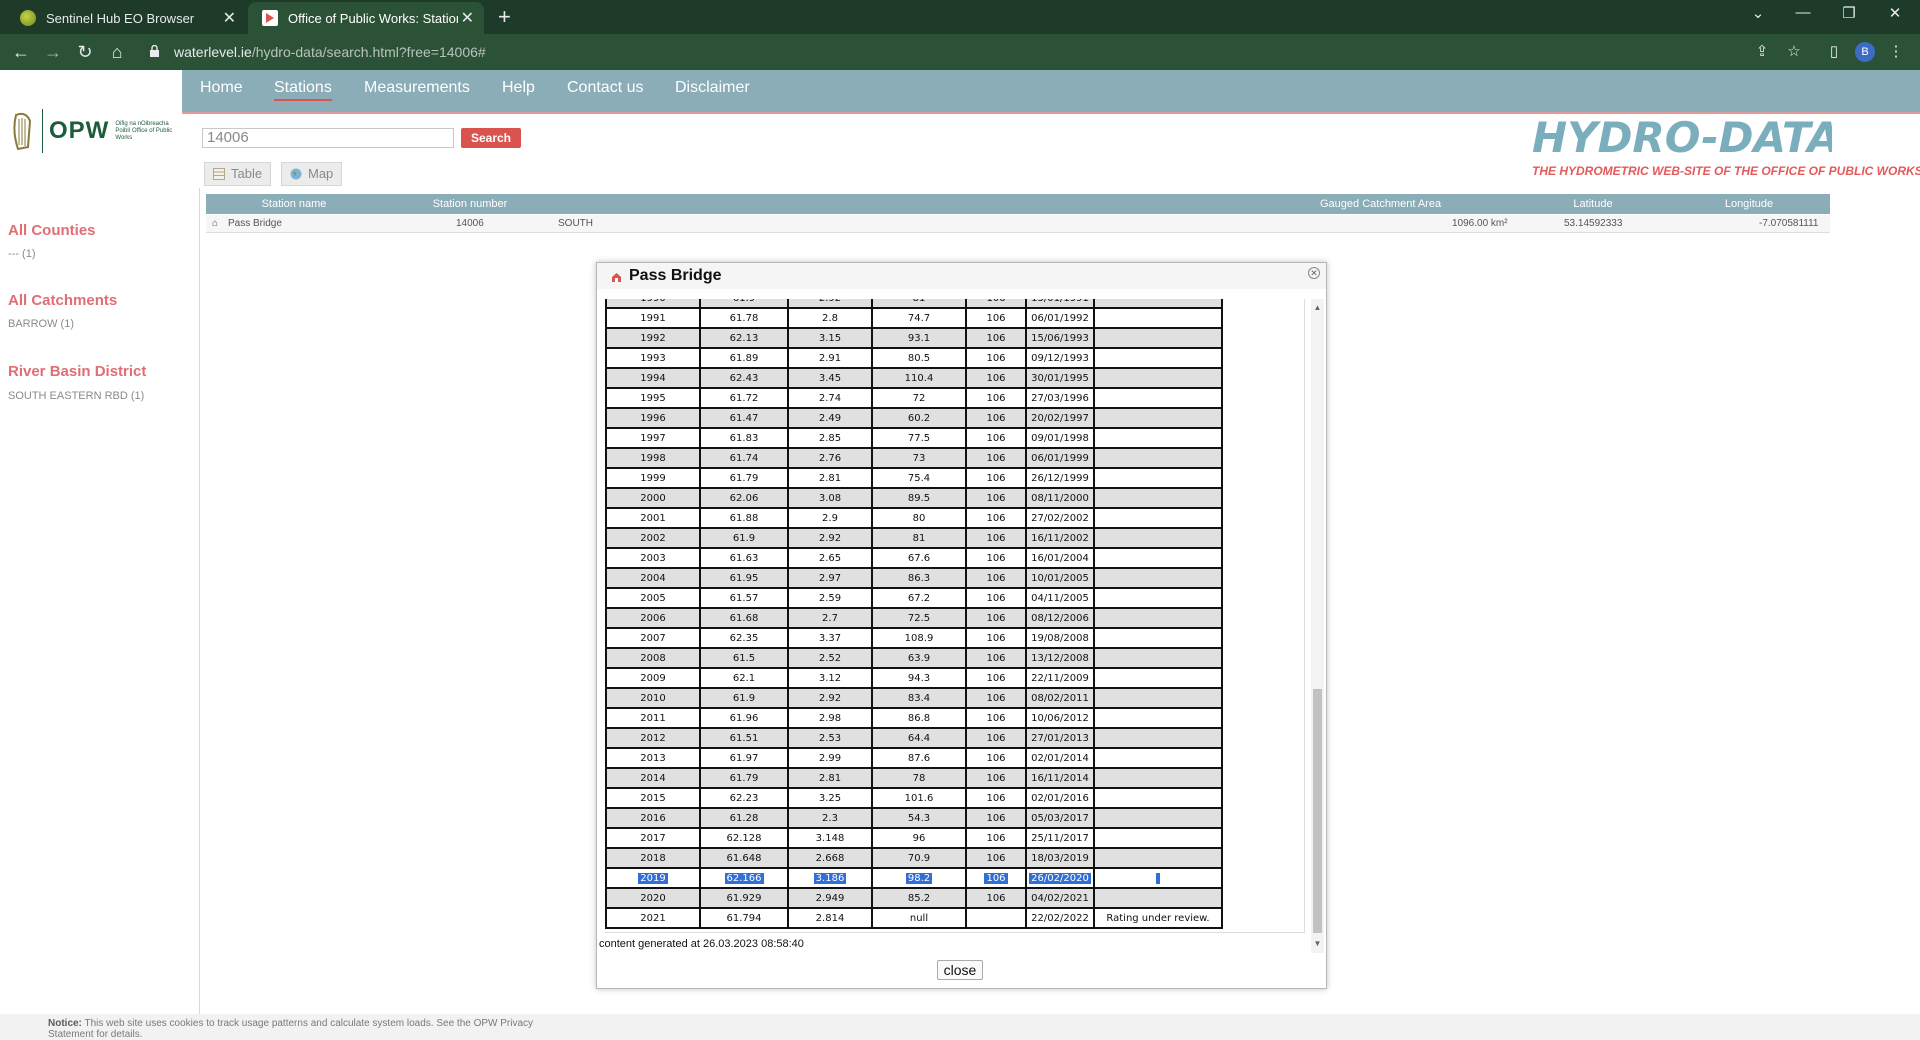 The image size is (1920, 1040). What do you see at coordinates (312, 174) in the screenshot?
I see `map-view-button: Map` at bounding box center [312, 174].